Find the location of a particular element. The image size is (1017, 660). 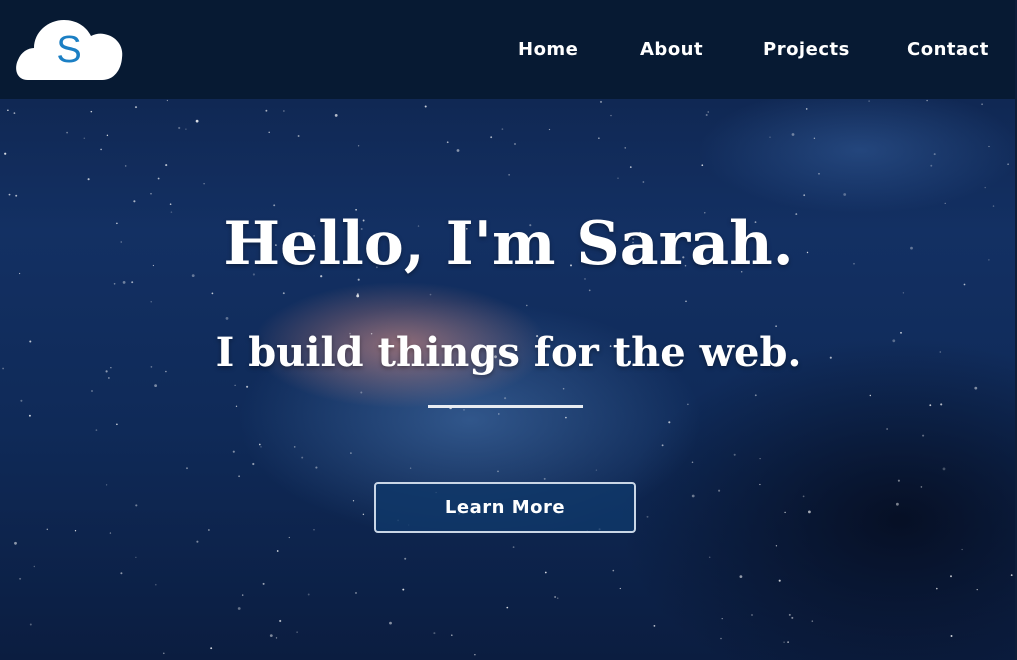

nav-home-link: Home is located at coordinates (548, 50).